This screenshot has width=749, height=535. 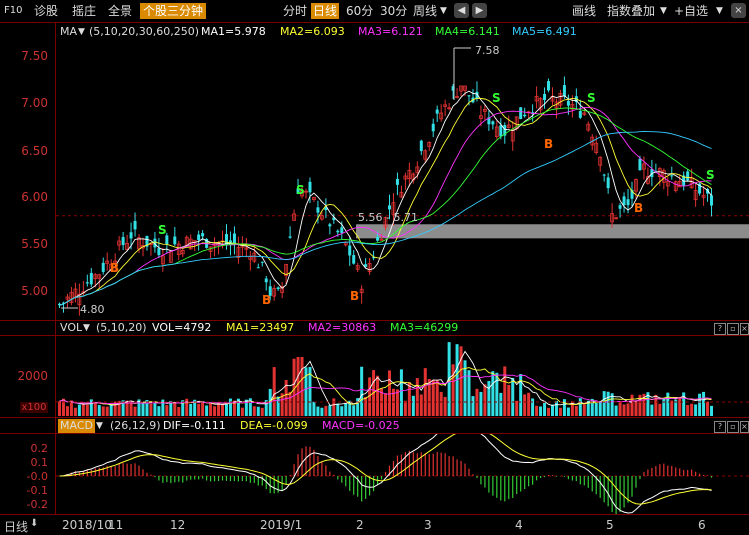 I want to click on vol-dropdown-icon: ▼, so click(x=86, y=328).